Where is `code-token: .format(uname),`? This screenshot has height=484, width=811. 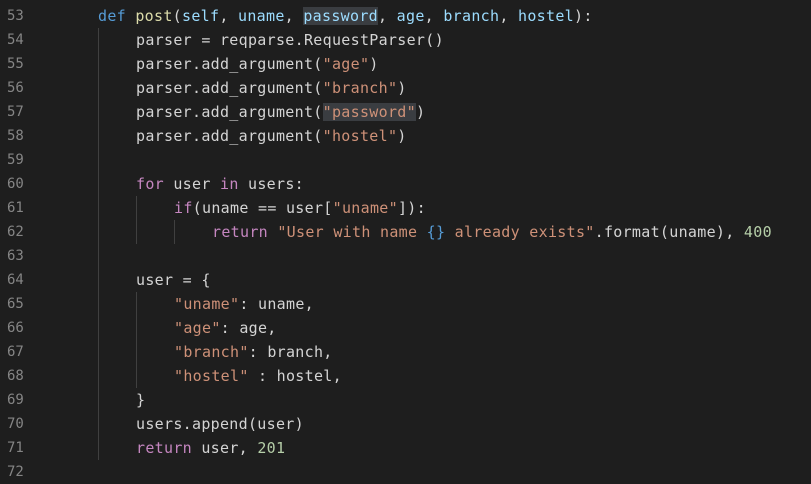
code-token: .format(uname), is located at coordinates (669, 232).